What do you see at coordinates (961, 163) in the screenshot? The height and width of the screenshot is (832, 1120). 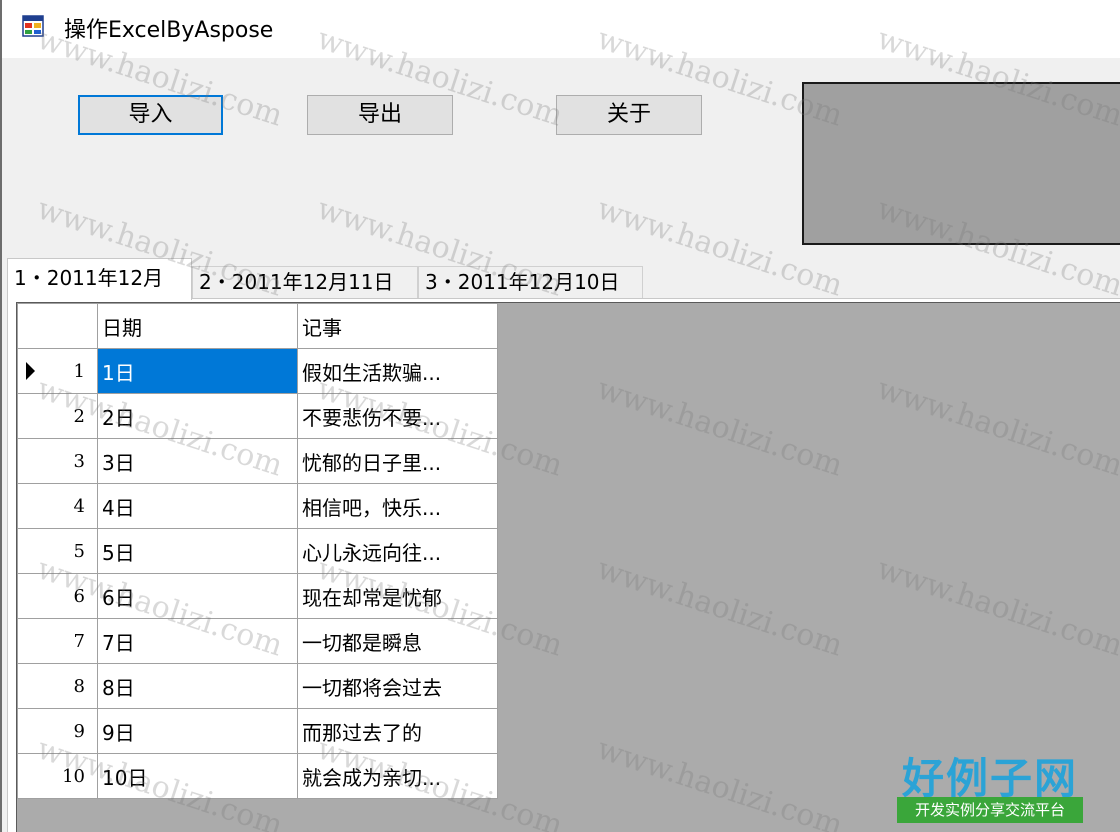 I see `picture-box` at bounding box center [961, 163].